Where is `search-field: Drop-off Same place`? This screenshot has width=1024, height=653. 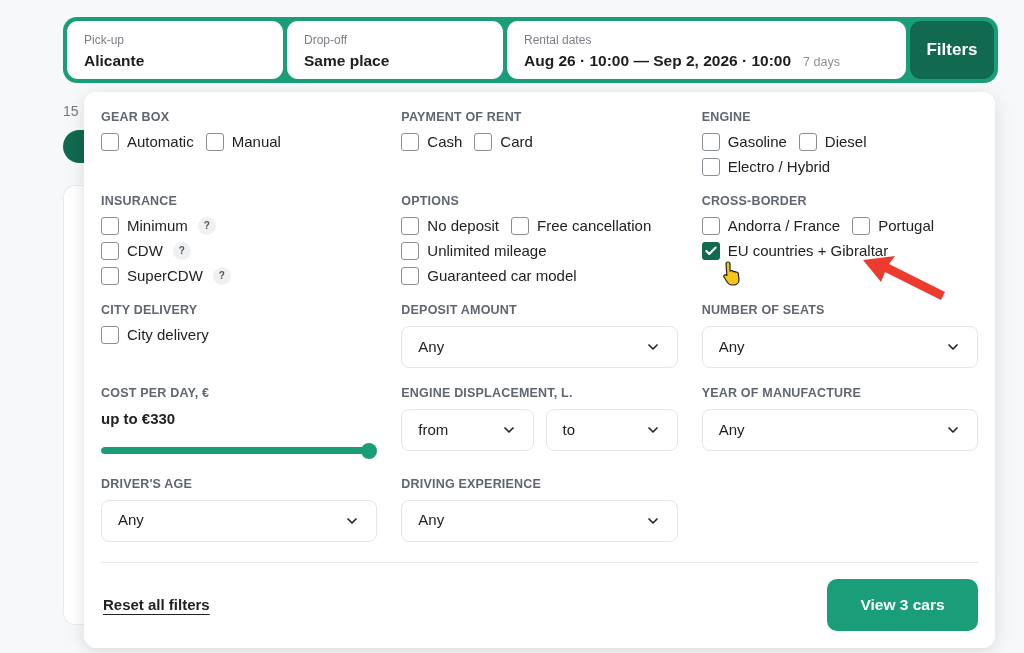
search-field: Drop-off Same place is located at coordinates (395, 50).